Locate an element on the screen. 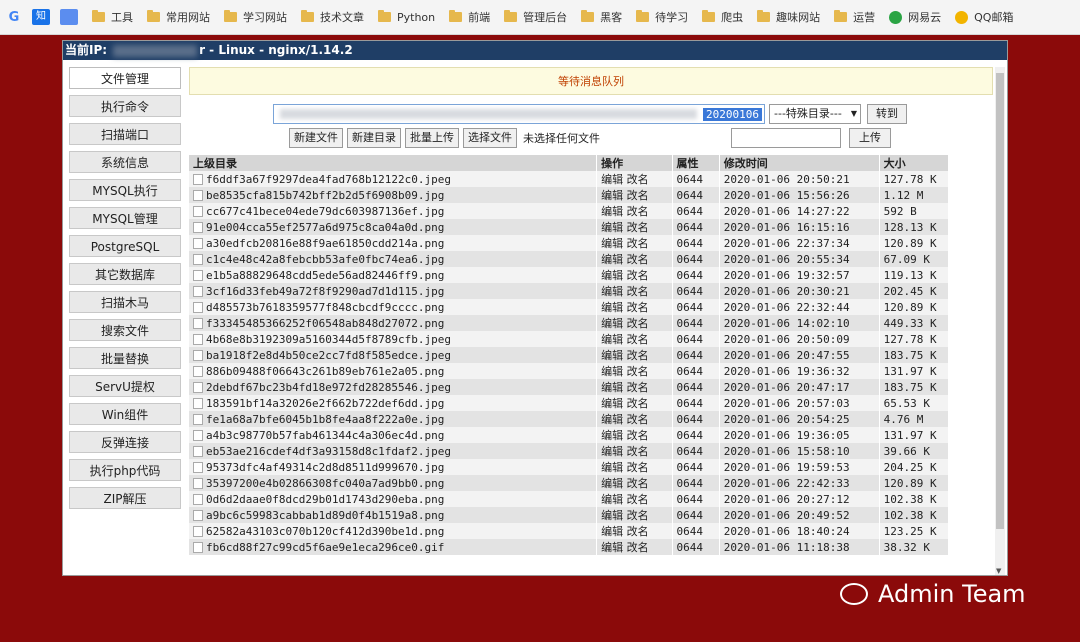  file-name-link: 95373dfc4af49314c2d8d8511d999670.jpg is located at coordinates (325, 467).